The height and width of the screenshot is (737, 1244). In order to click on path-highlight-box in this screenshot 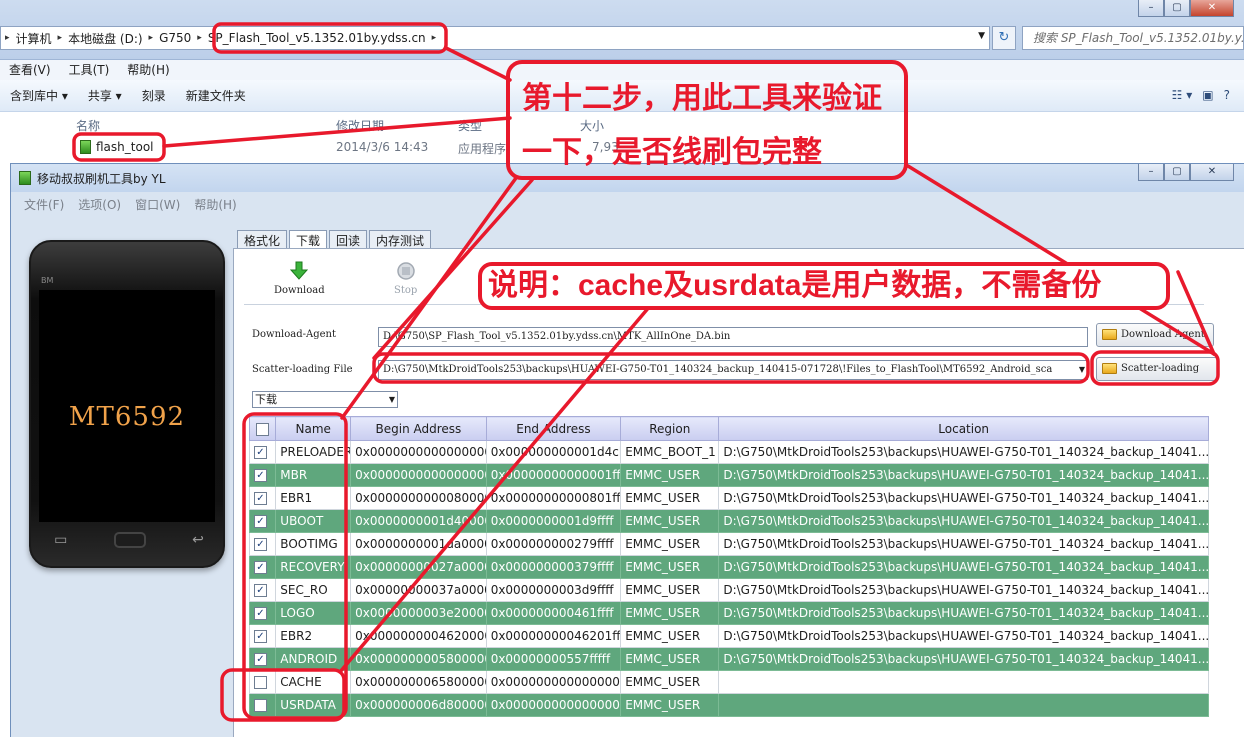, I will do `click(330, 38)`.